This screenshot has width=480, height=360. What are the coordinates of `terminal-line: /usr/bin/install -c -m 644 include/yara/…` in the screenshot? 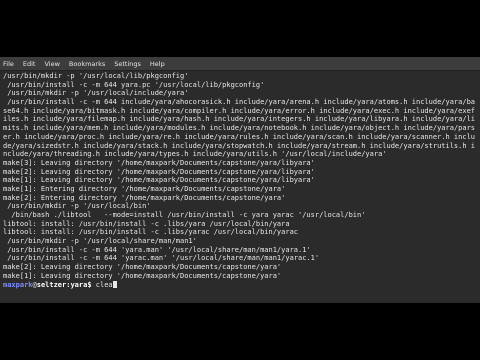 It's located at (239, 102).